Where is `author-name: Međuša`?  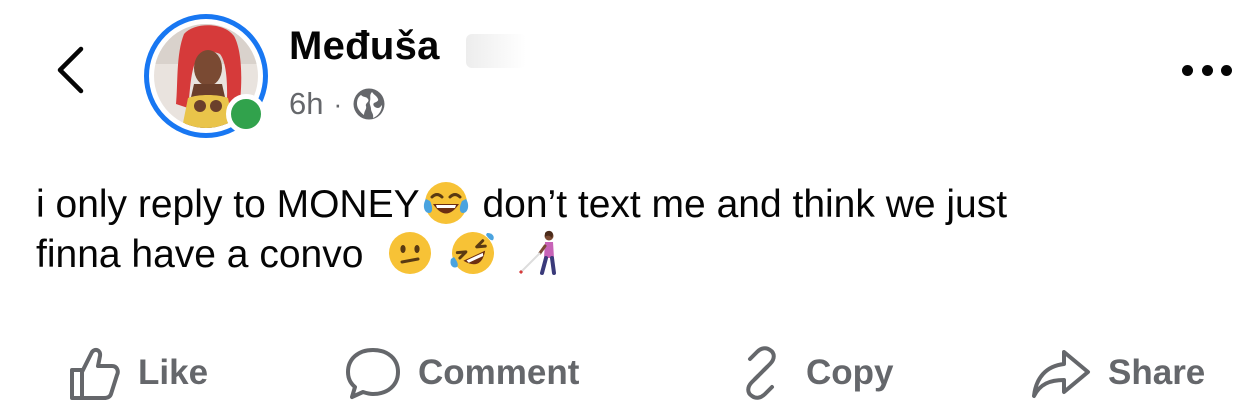
author-name: Međuša is located at coordinates (364, 46).